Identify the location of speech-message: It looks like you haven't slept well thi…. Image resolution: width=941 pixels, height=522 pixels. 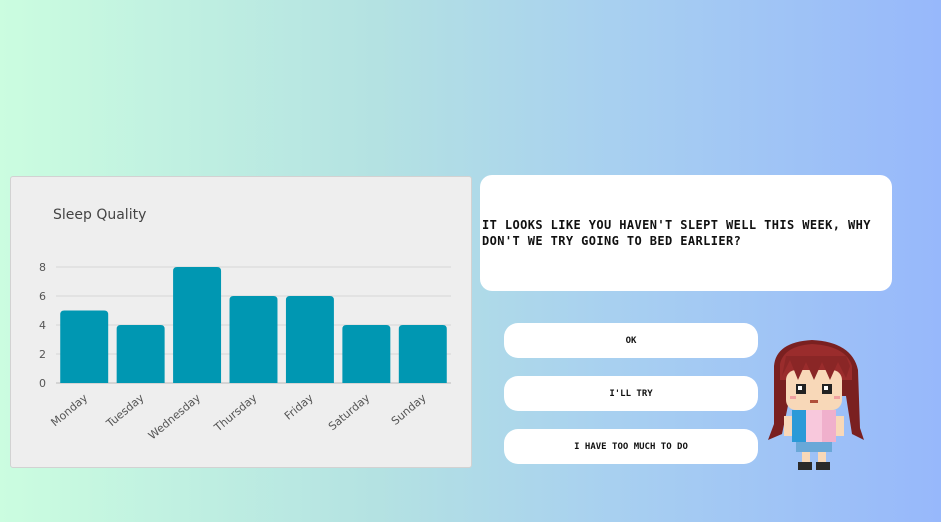
(676, 233).